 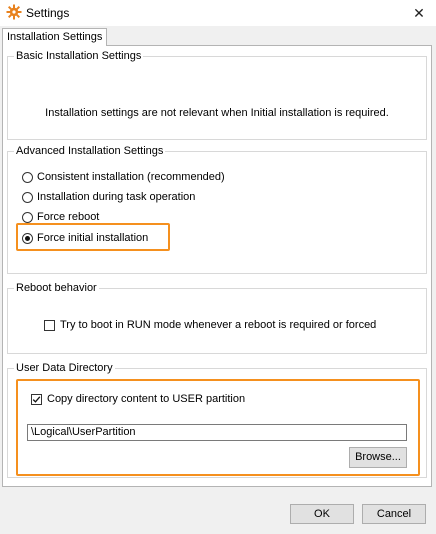 I want to click on gear-icon, so click(x=14, y=12).